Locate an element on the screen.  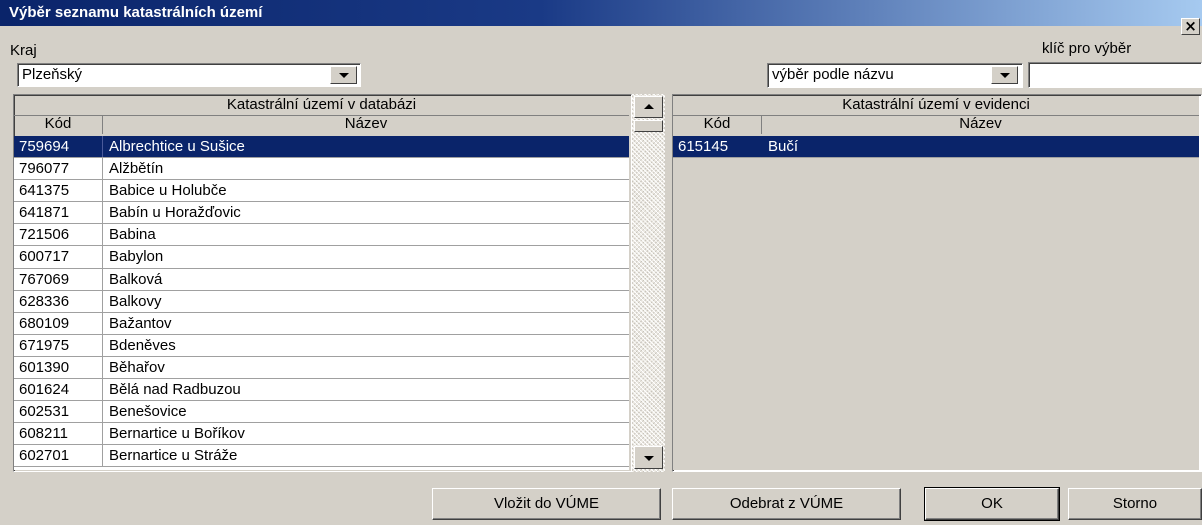
scroll-down-button is located at coordinates (648, 457).